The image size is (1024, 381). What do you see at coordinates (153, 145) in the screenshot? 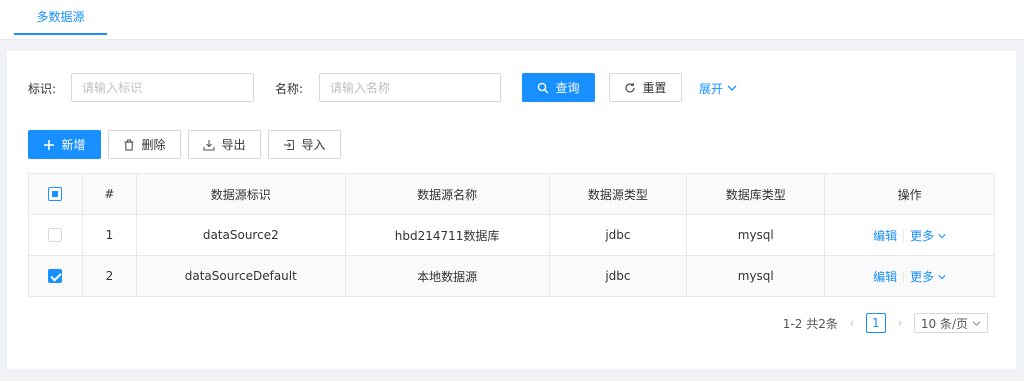
I see `delete-button-label: 删除` at bounding box center [153, 145].